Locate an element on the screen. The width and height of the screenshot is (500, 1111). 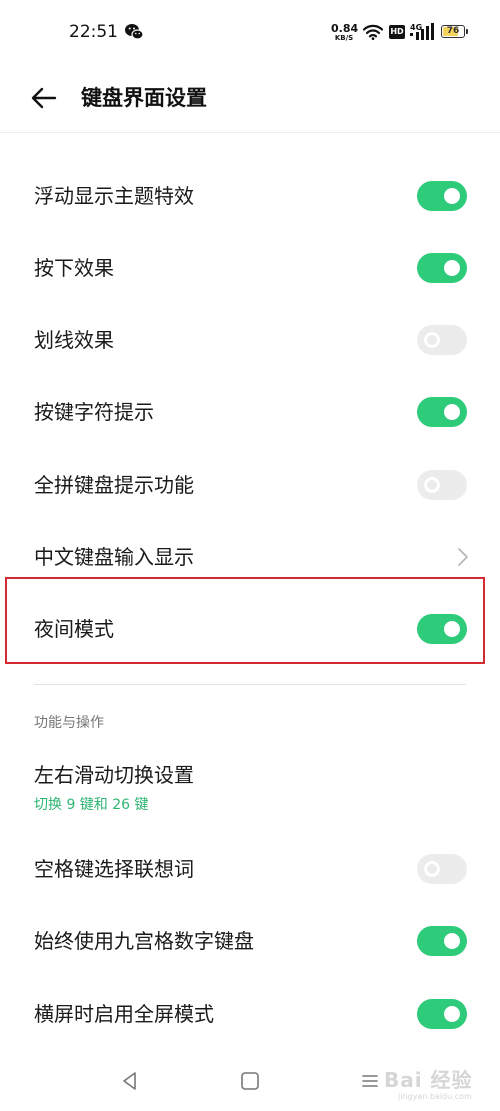
status-time: 22:51 is located at coordinates (93, 32).